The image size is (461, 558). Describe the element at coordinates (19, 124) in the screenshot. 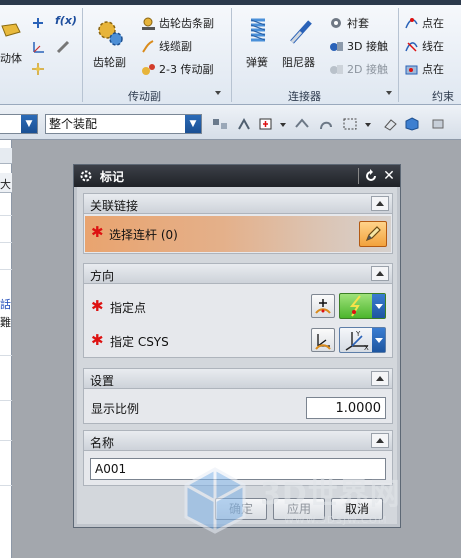

I see `filter-select: ▼` at that location.